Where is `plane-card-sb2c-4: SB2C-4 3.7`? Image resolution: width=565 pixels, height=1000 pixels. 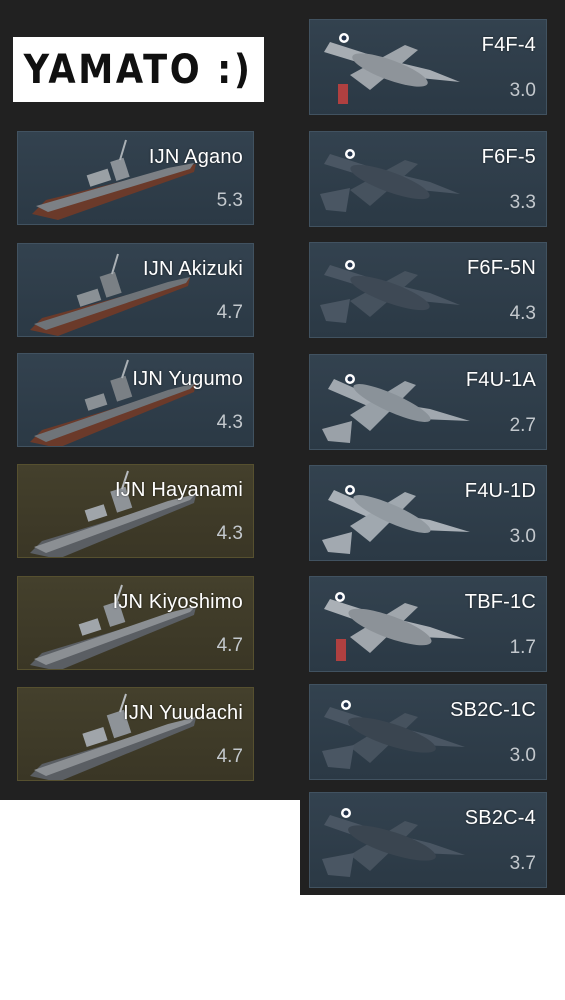
plane-card-sb2c-4: SB2C-4 3.7 is located at coordinates (428, 840).